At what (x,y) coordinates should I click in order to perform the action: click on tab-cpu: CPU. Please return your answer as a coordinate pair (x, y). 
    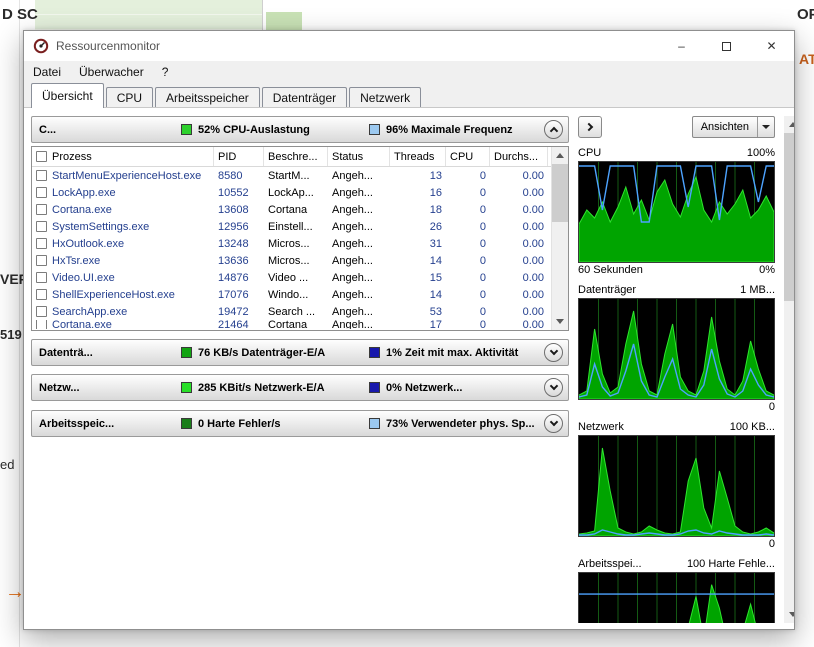
    Looking at the image, I should click on (129, 97).